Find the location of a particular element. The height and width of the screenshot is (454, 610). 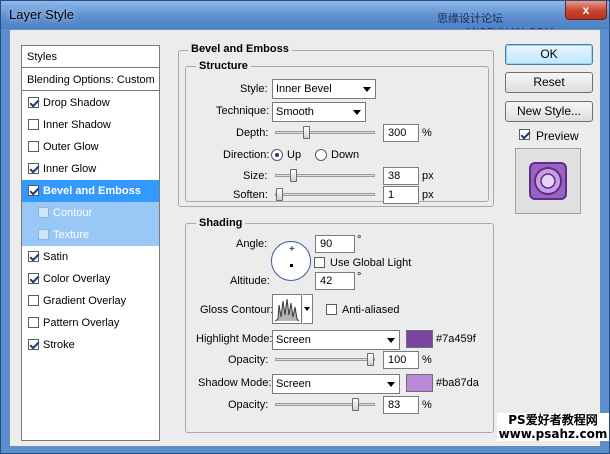

style-item-inner-shadow: Inner Shadow is located at coordinates (90, 125).